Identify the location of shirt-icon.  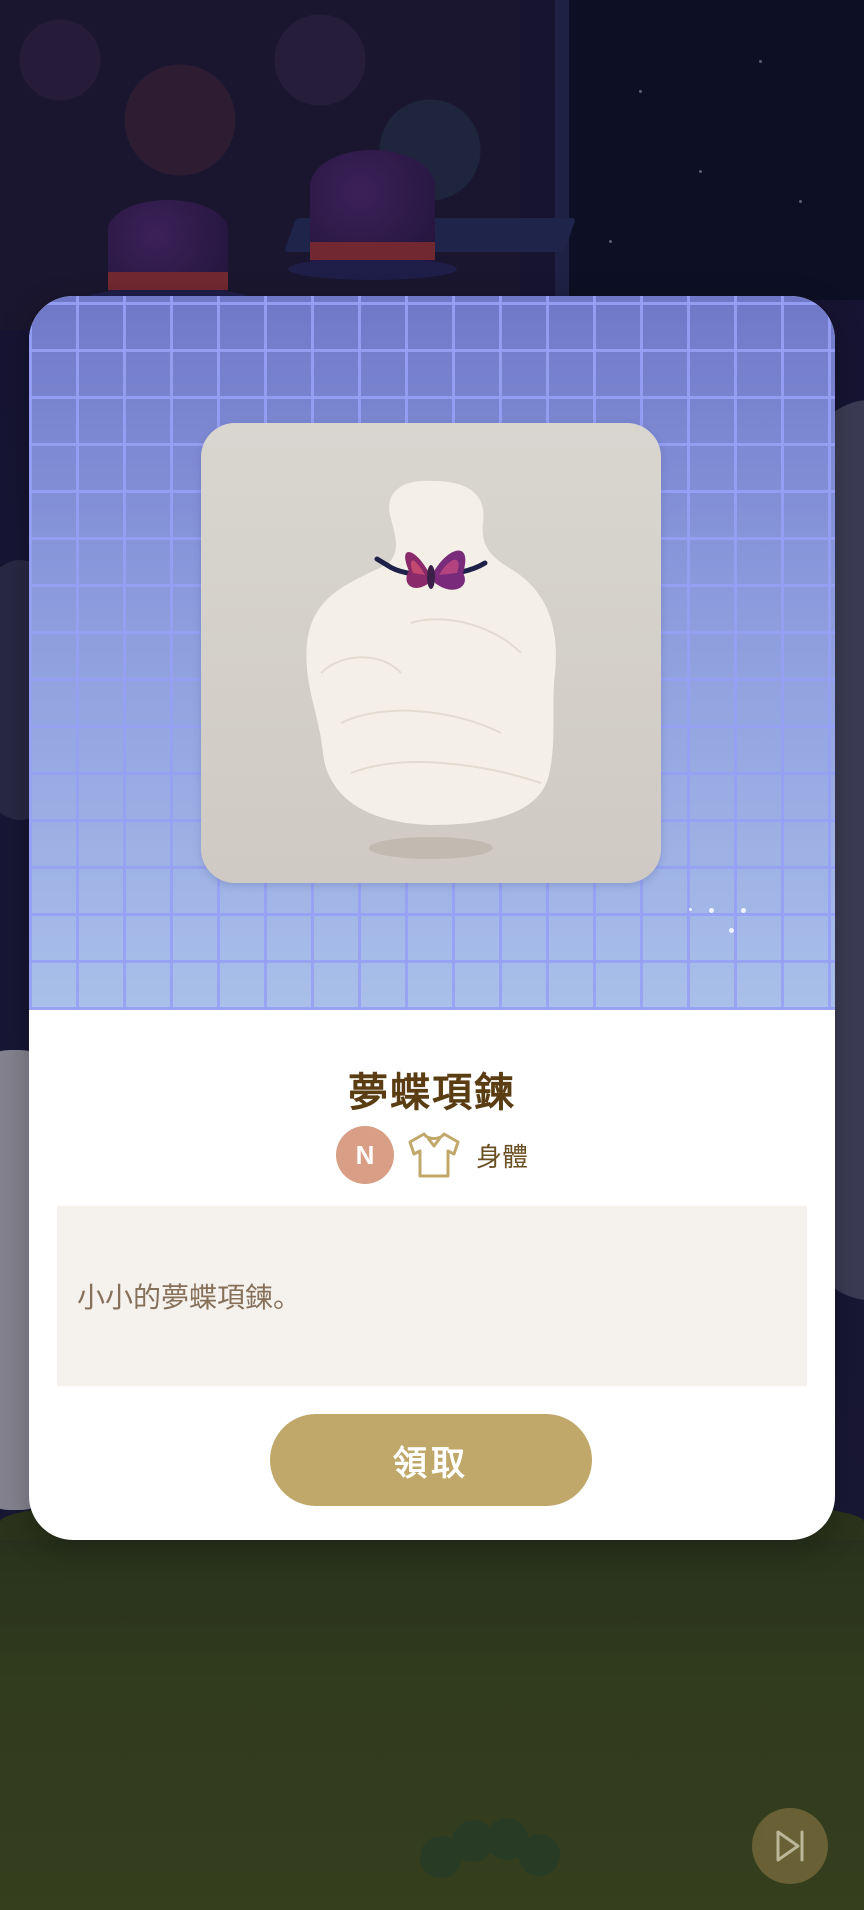
(434, 1155).